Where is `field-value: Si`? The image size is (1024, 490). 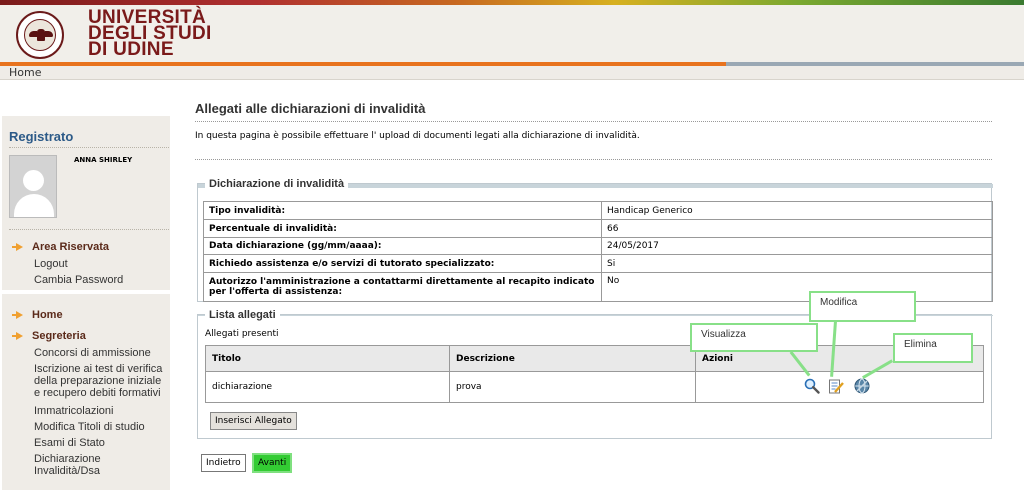 field-value: Si is located at coordinates (797, 263).